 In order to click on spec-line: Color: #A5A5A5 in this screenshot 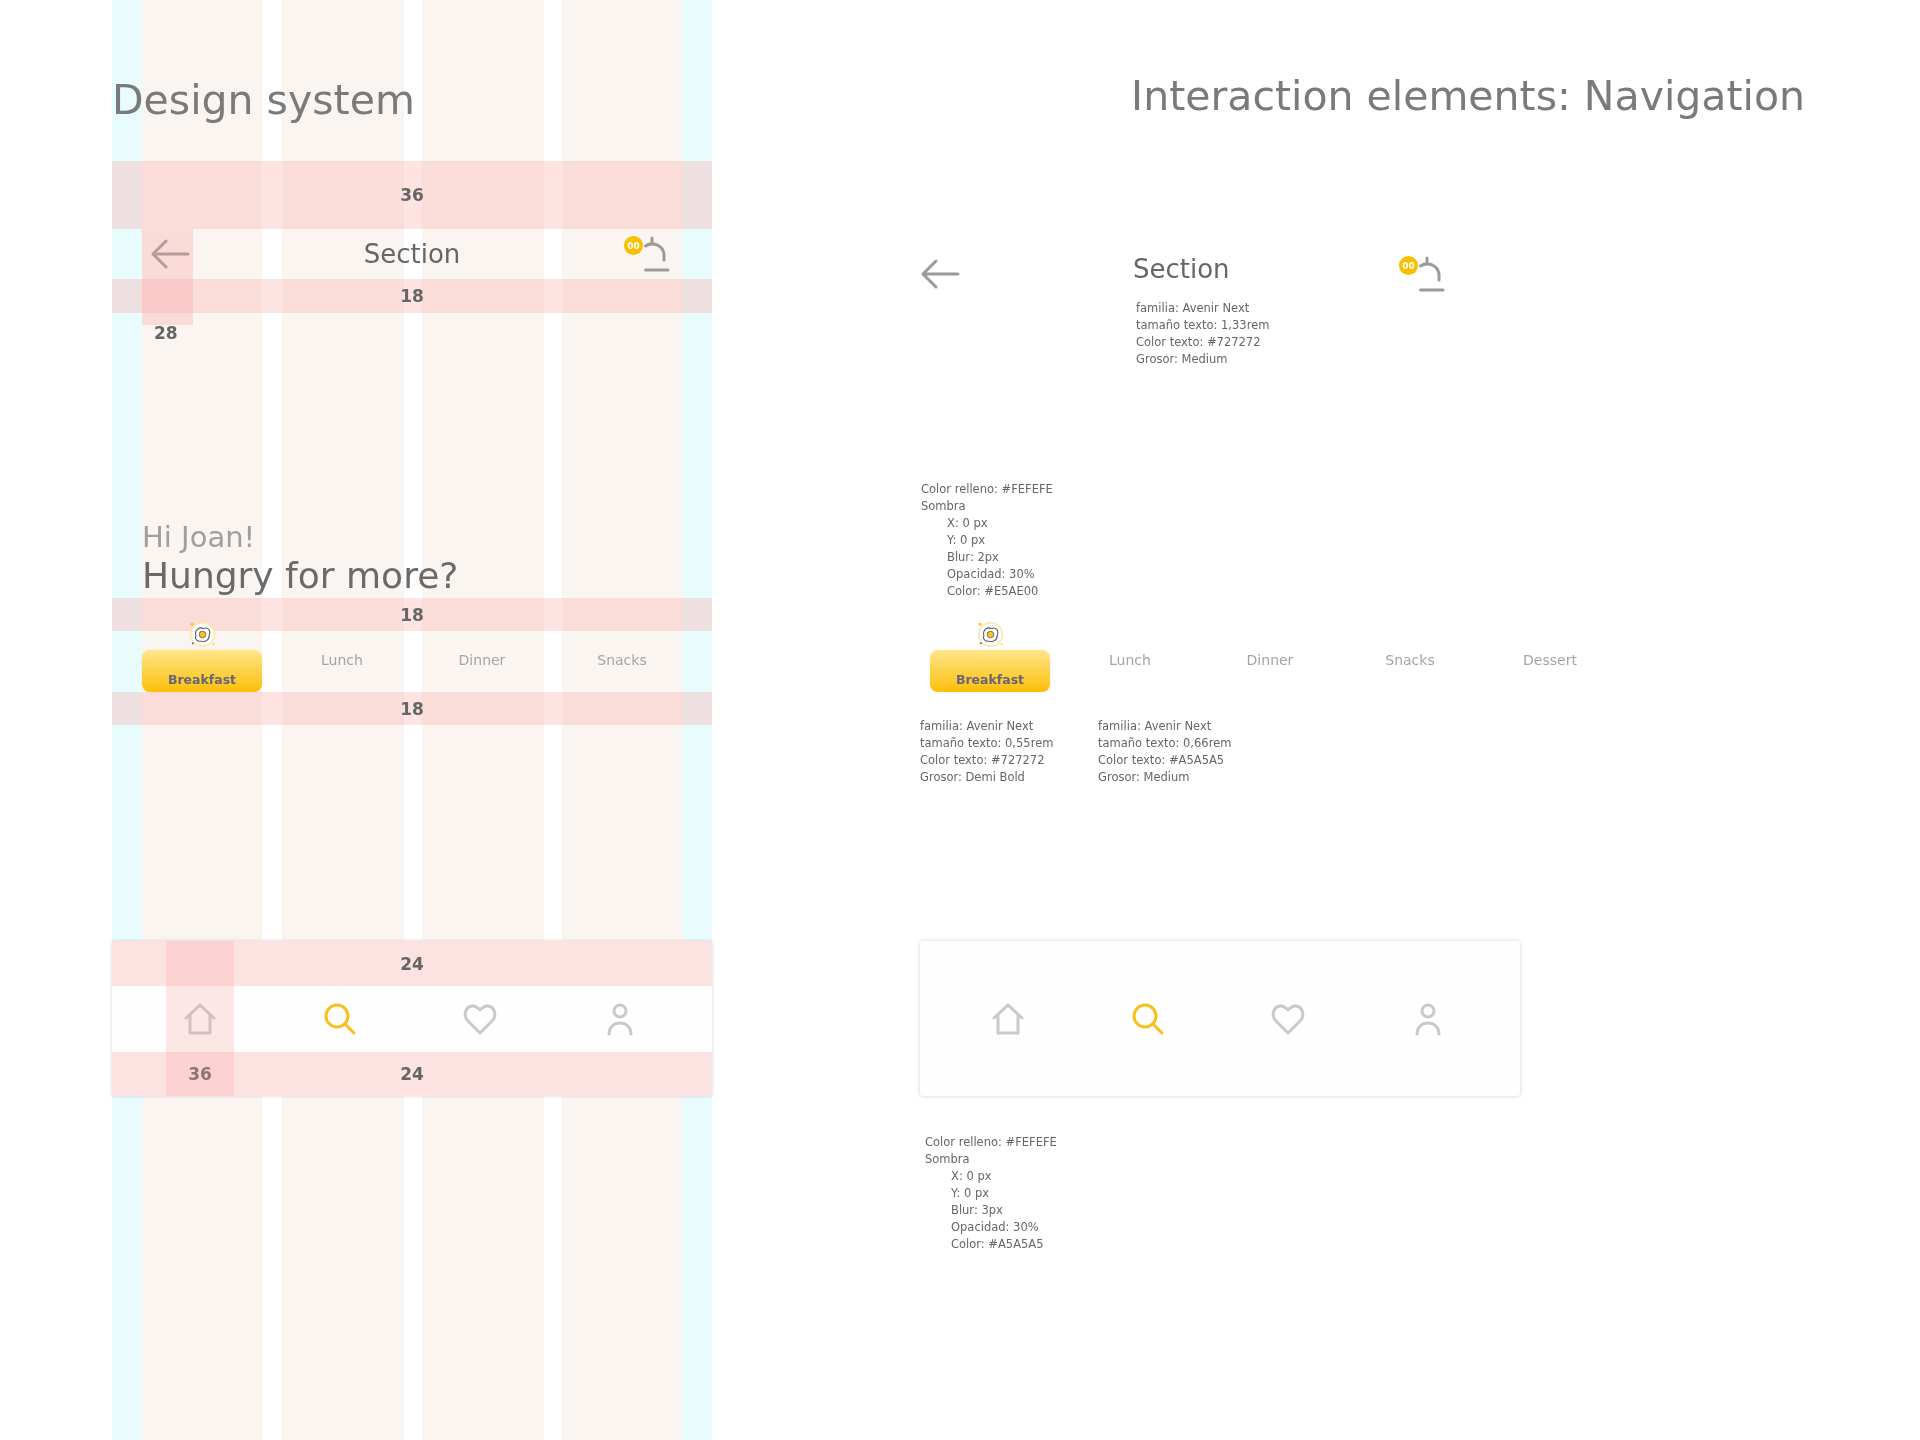, I will do `click(997, 1244)`.